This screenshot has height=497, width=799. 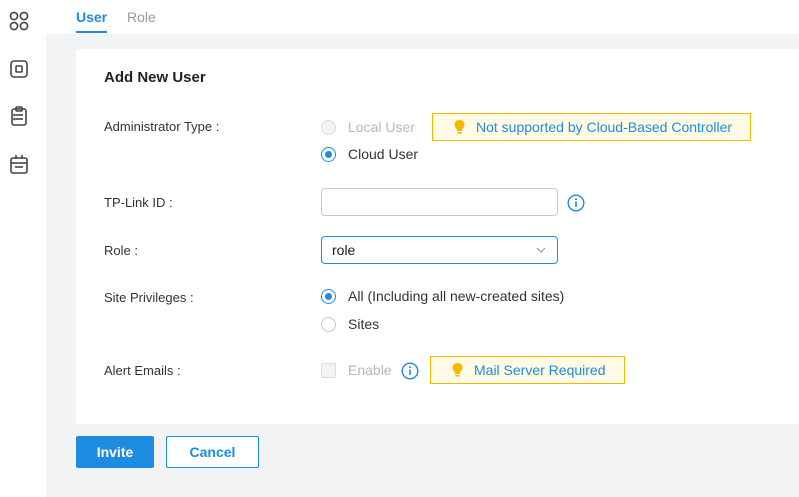 I want to click on clipboard-icon, so click(x=19, y=116).